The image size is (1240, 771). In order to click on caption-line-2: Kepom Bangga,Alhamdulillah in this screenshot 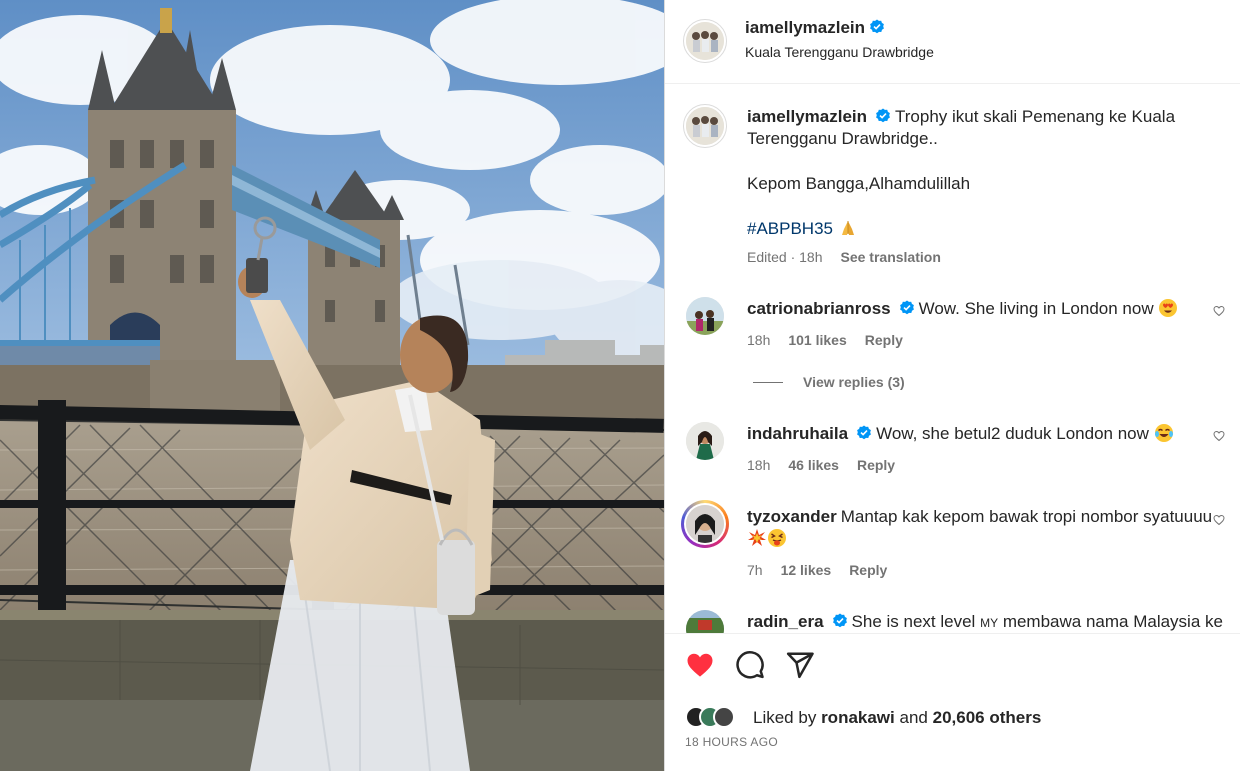, I will do `click(859, 183)`.